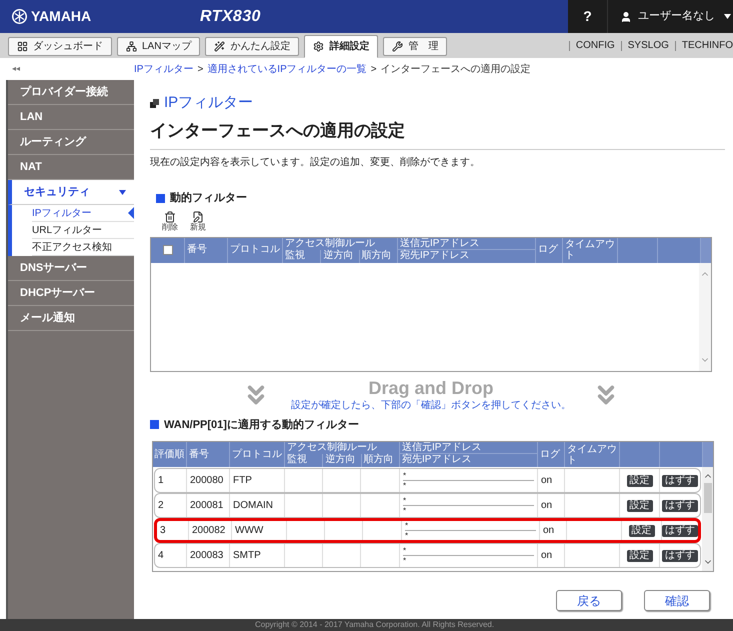  I want to click on breadcrumb-link: 適用されているIPフィルターの一覧, so click(287, 69).